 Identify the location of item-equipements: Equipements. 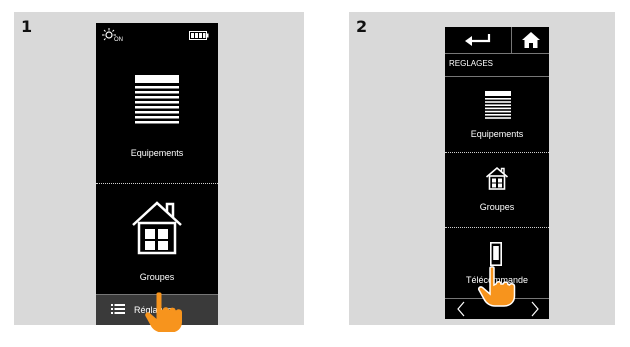
(497, 114).